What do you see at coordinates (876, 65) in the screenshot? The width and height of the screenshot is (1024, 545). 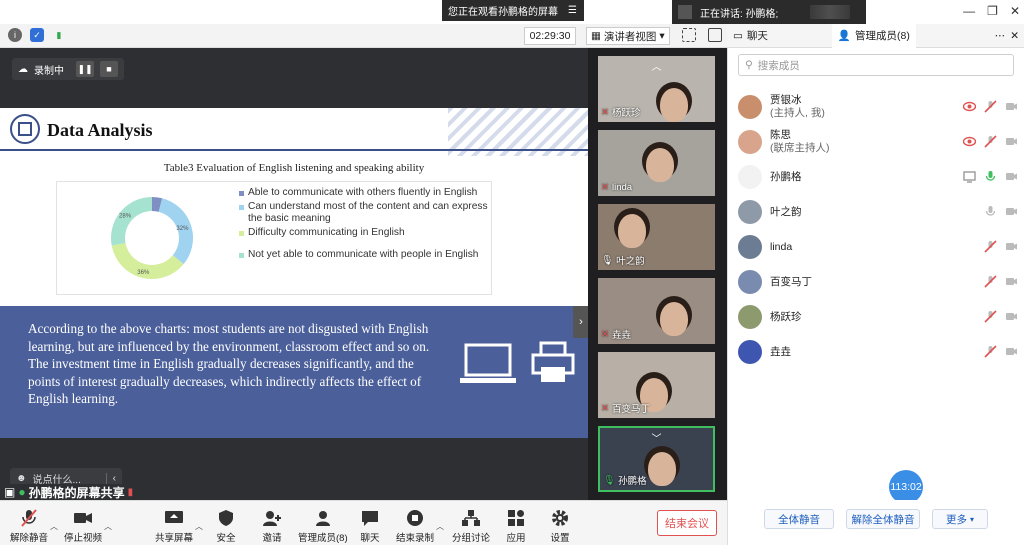 I see `member-search-input: ⚲ 搜索成员` at bounding box center [876, 65].